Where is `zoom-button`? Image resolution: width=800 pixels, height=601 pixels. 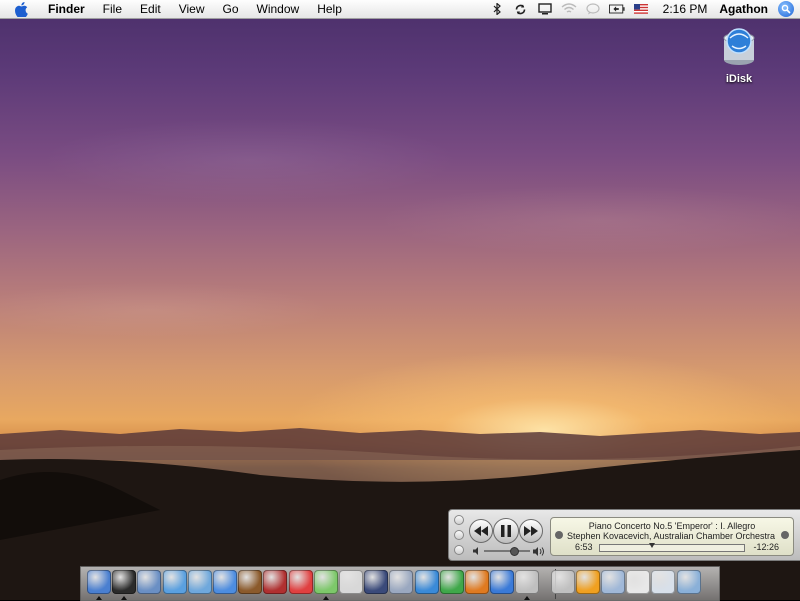
zoom-button is located at coordinates (459, 550).